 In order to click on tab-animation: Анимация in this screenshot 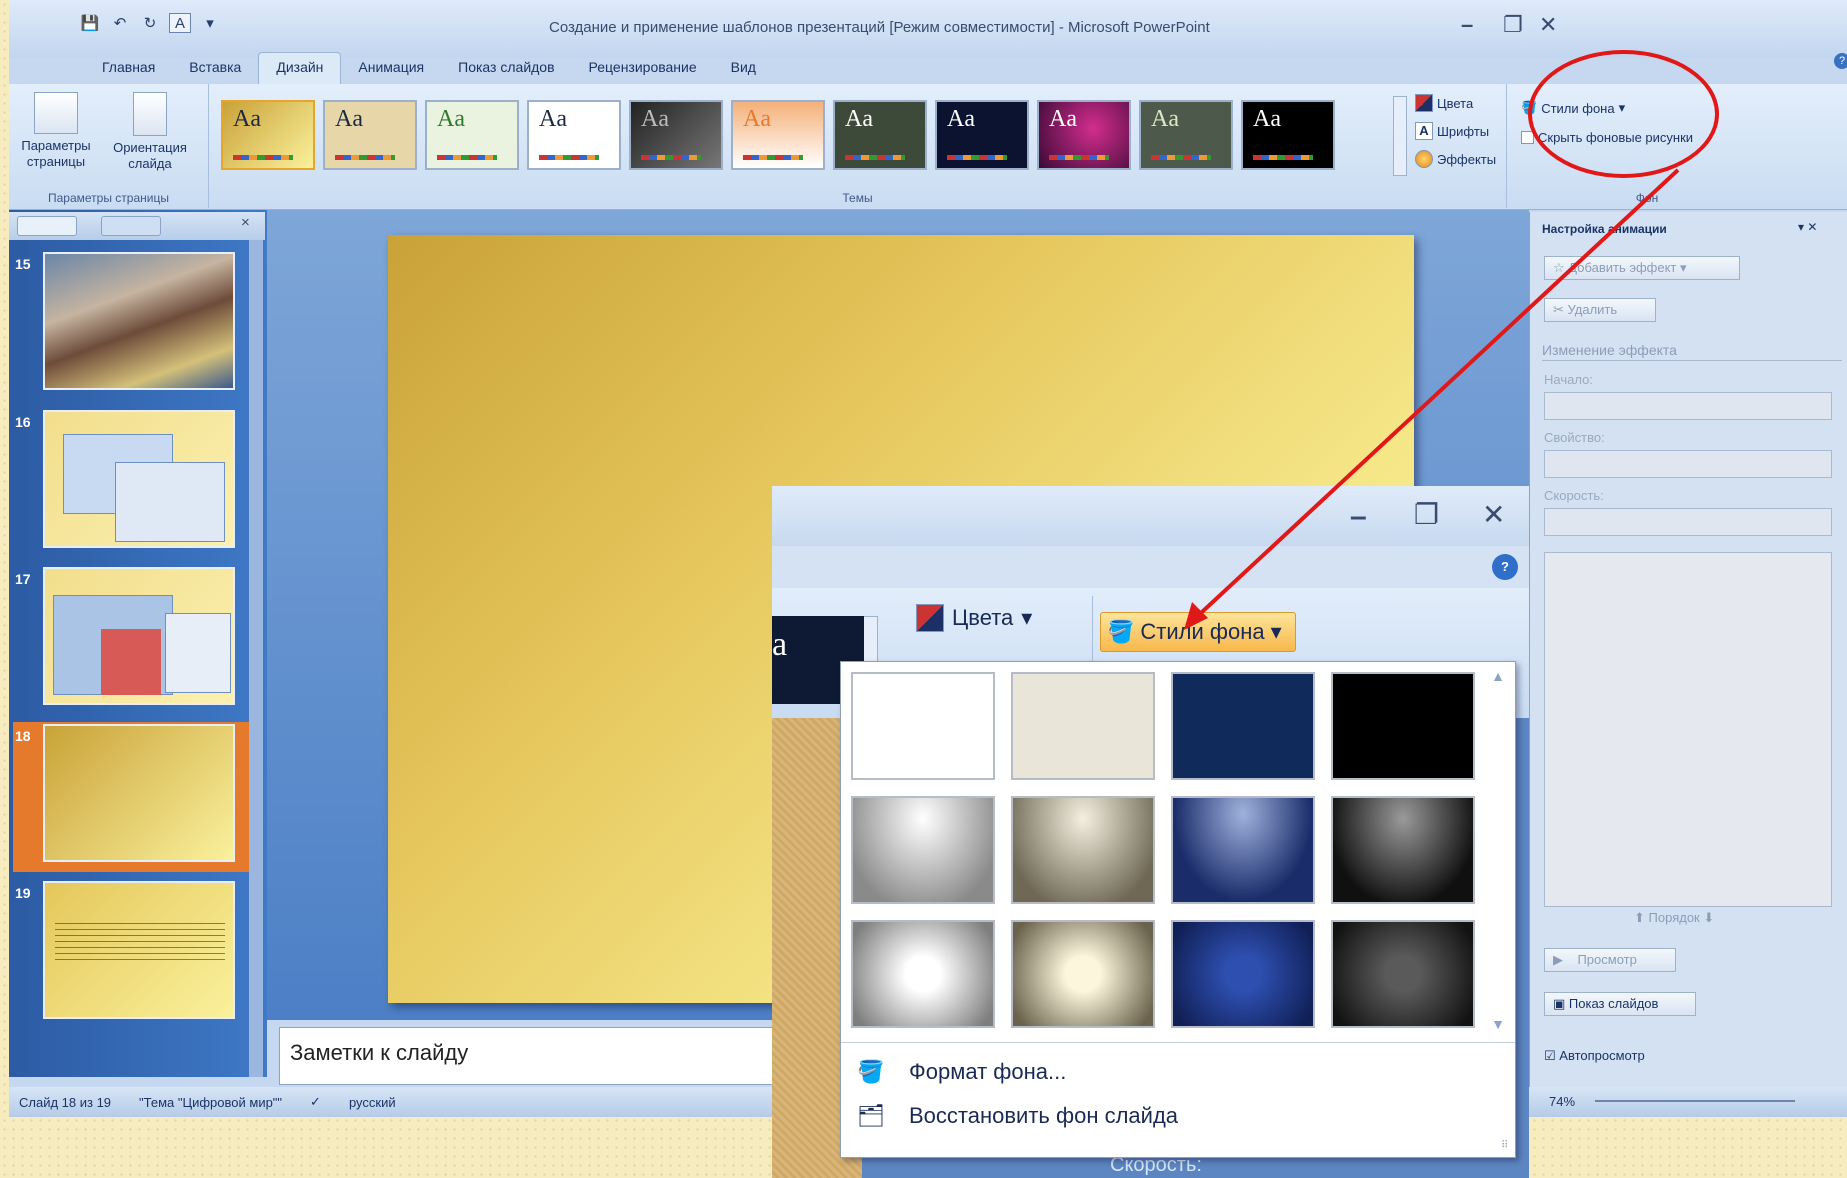, I will do `click(391, 68)`.